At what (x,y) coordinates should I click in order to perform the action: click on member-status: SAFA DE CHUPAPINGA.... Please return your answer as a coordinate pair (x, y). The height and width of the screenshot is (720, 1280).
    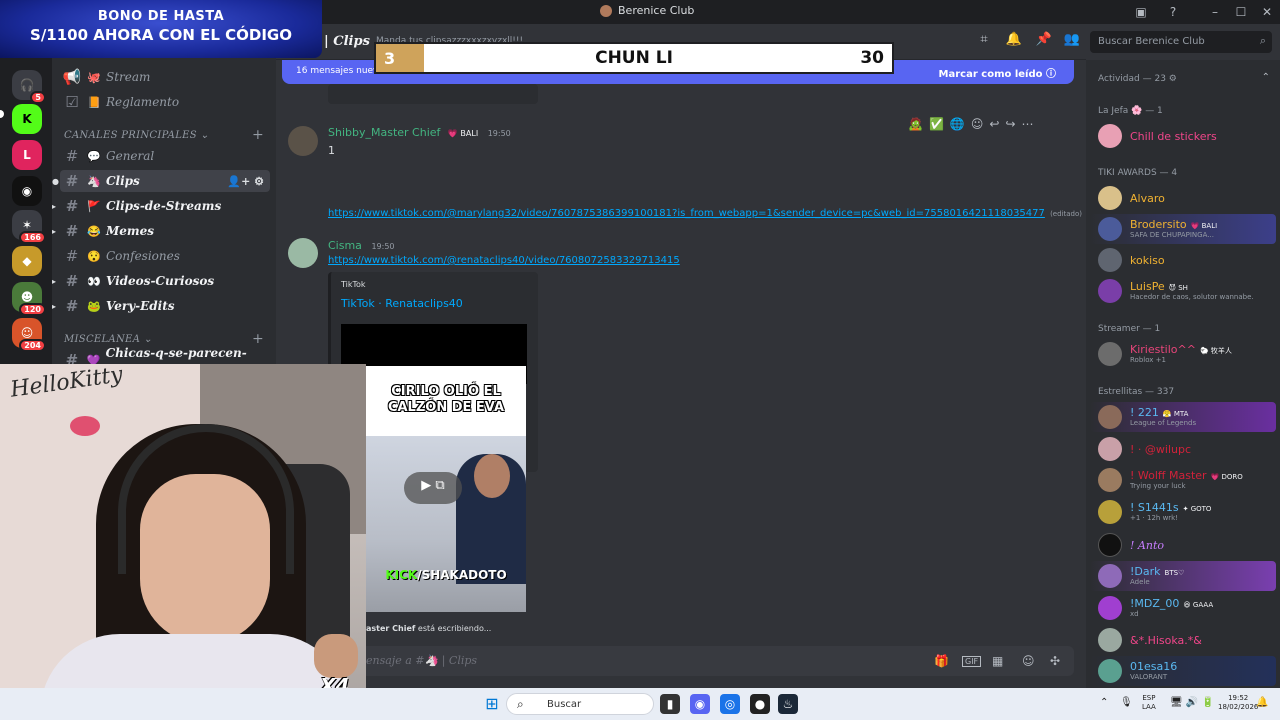
    Looking at the image, I should click on (1172, 235).